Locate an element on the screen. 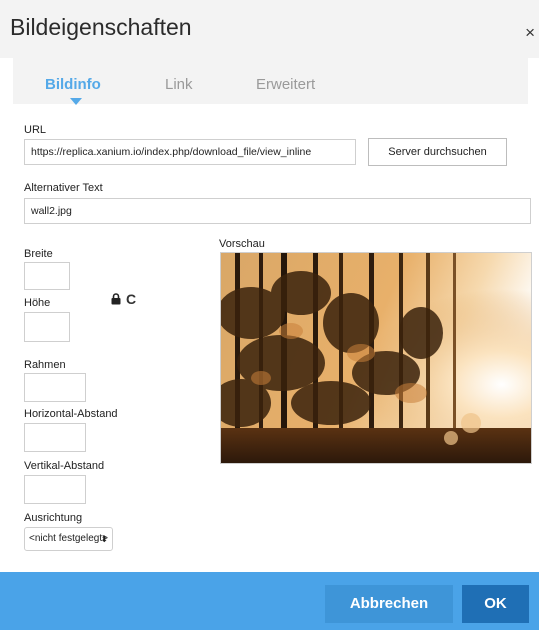 Image resolution: width=539 pixels, height=630 pixels. dialog-titlebar: Bildeigenschaften × is located at coordinates (269, 29).